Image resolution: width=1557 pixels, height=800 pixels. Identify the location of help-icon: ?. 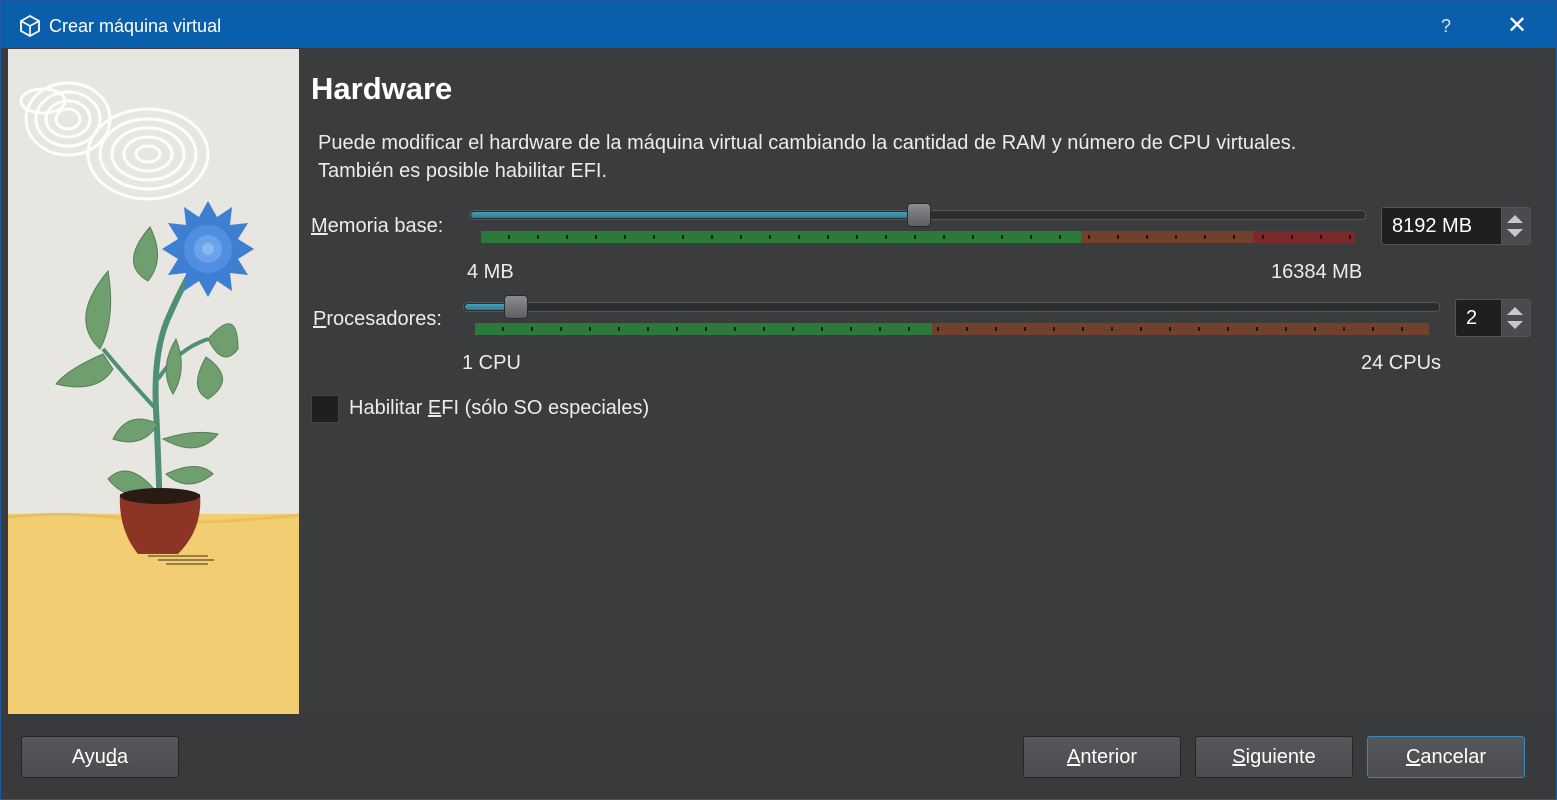
(1446, 26).